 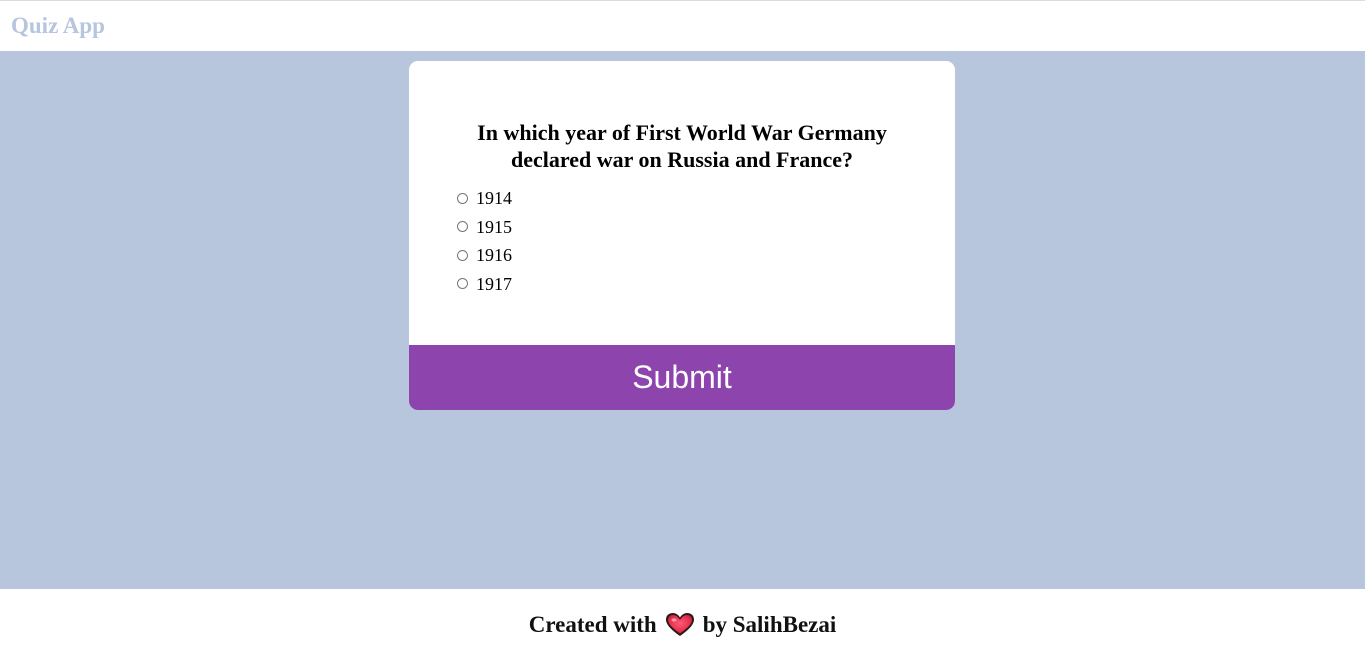 What do you see at coordinates (769, 624) in the screenshot?
I see `footer-suffix: by SalihBezai` at bounding box center [769, 624].